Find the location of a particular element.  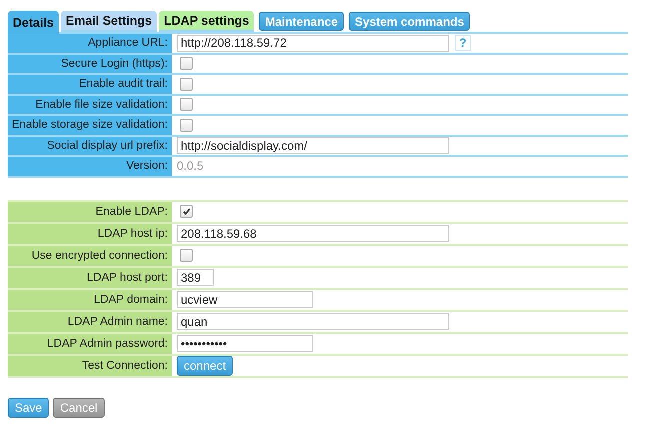

text-field: ucview is located at coordinates (245, 299).